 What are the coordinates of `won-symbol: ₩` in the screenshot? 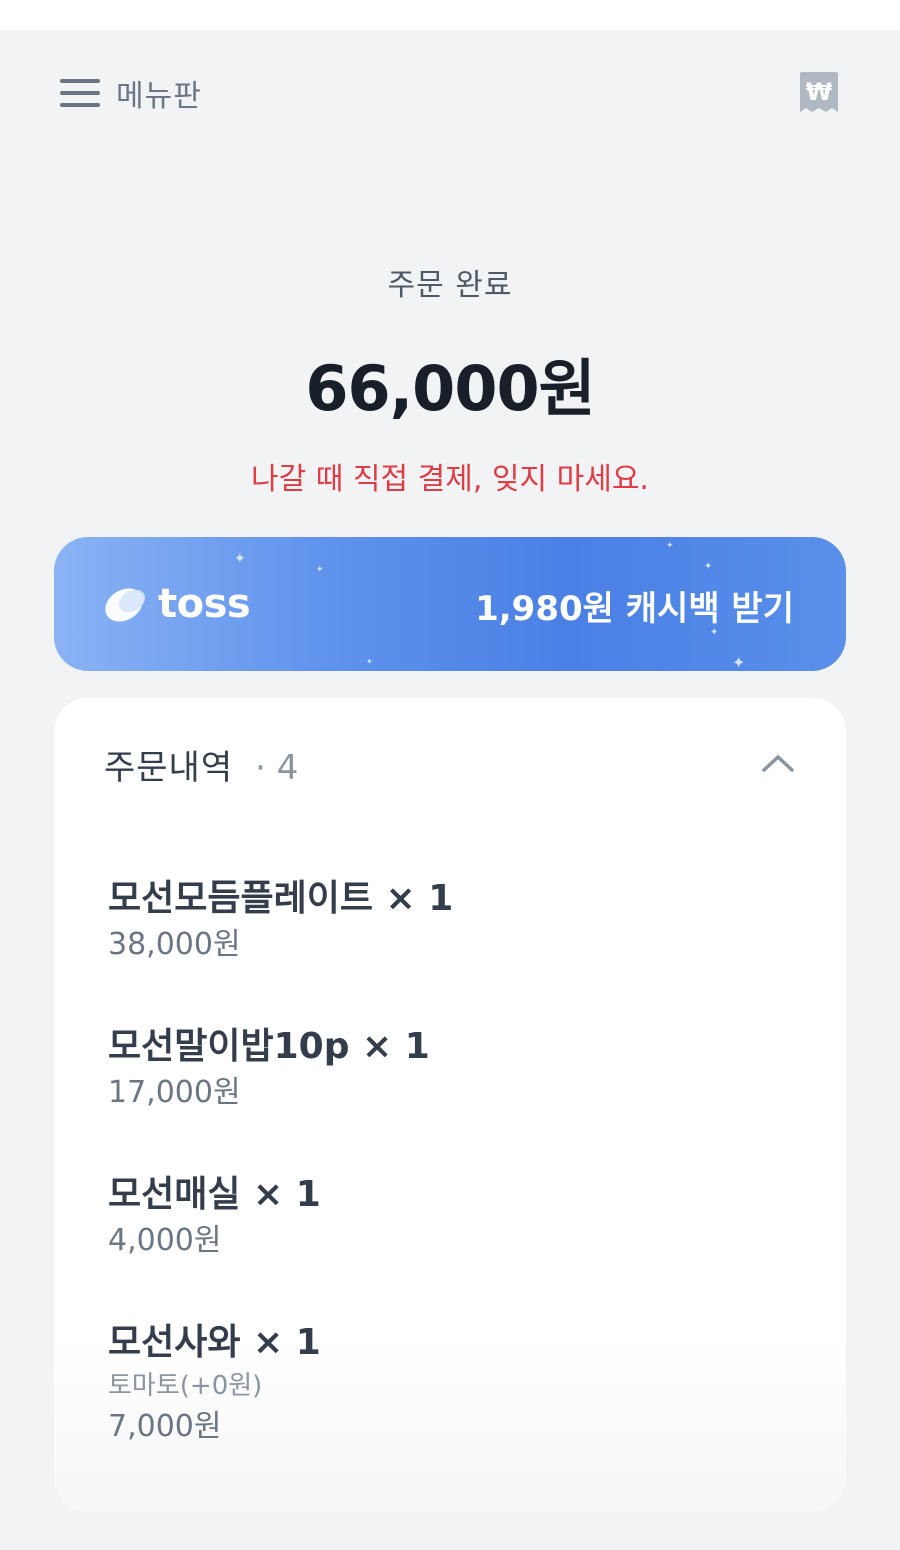 It's located at (819, 92).